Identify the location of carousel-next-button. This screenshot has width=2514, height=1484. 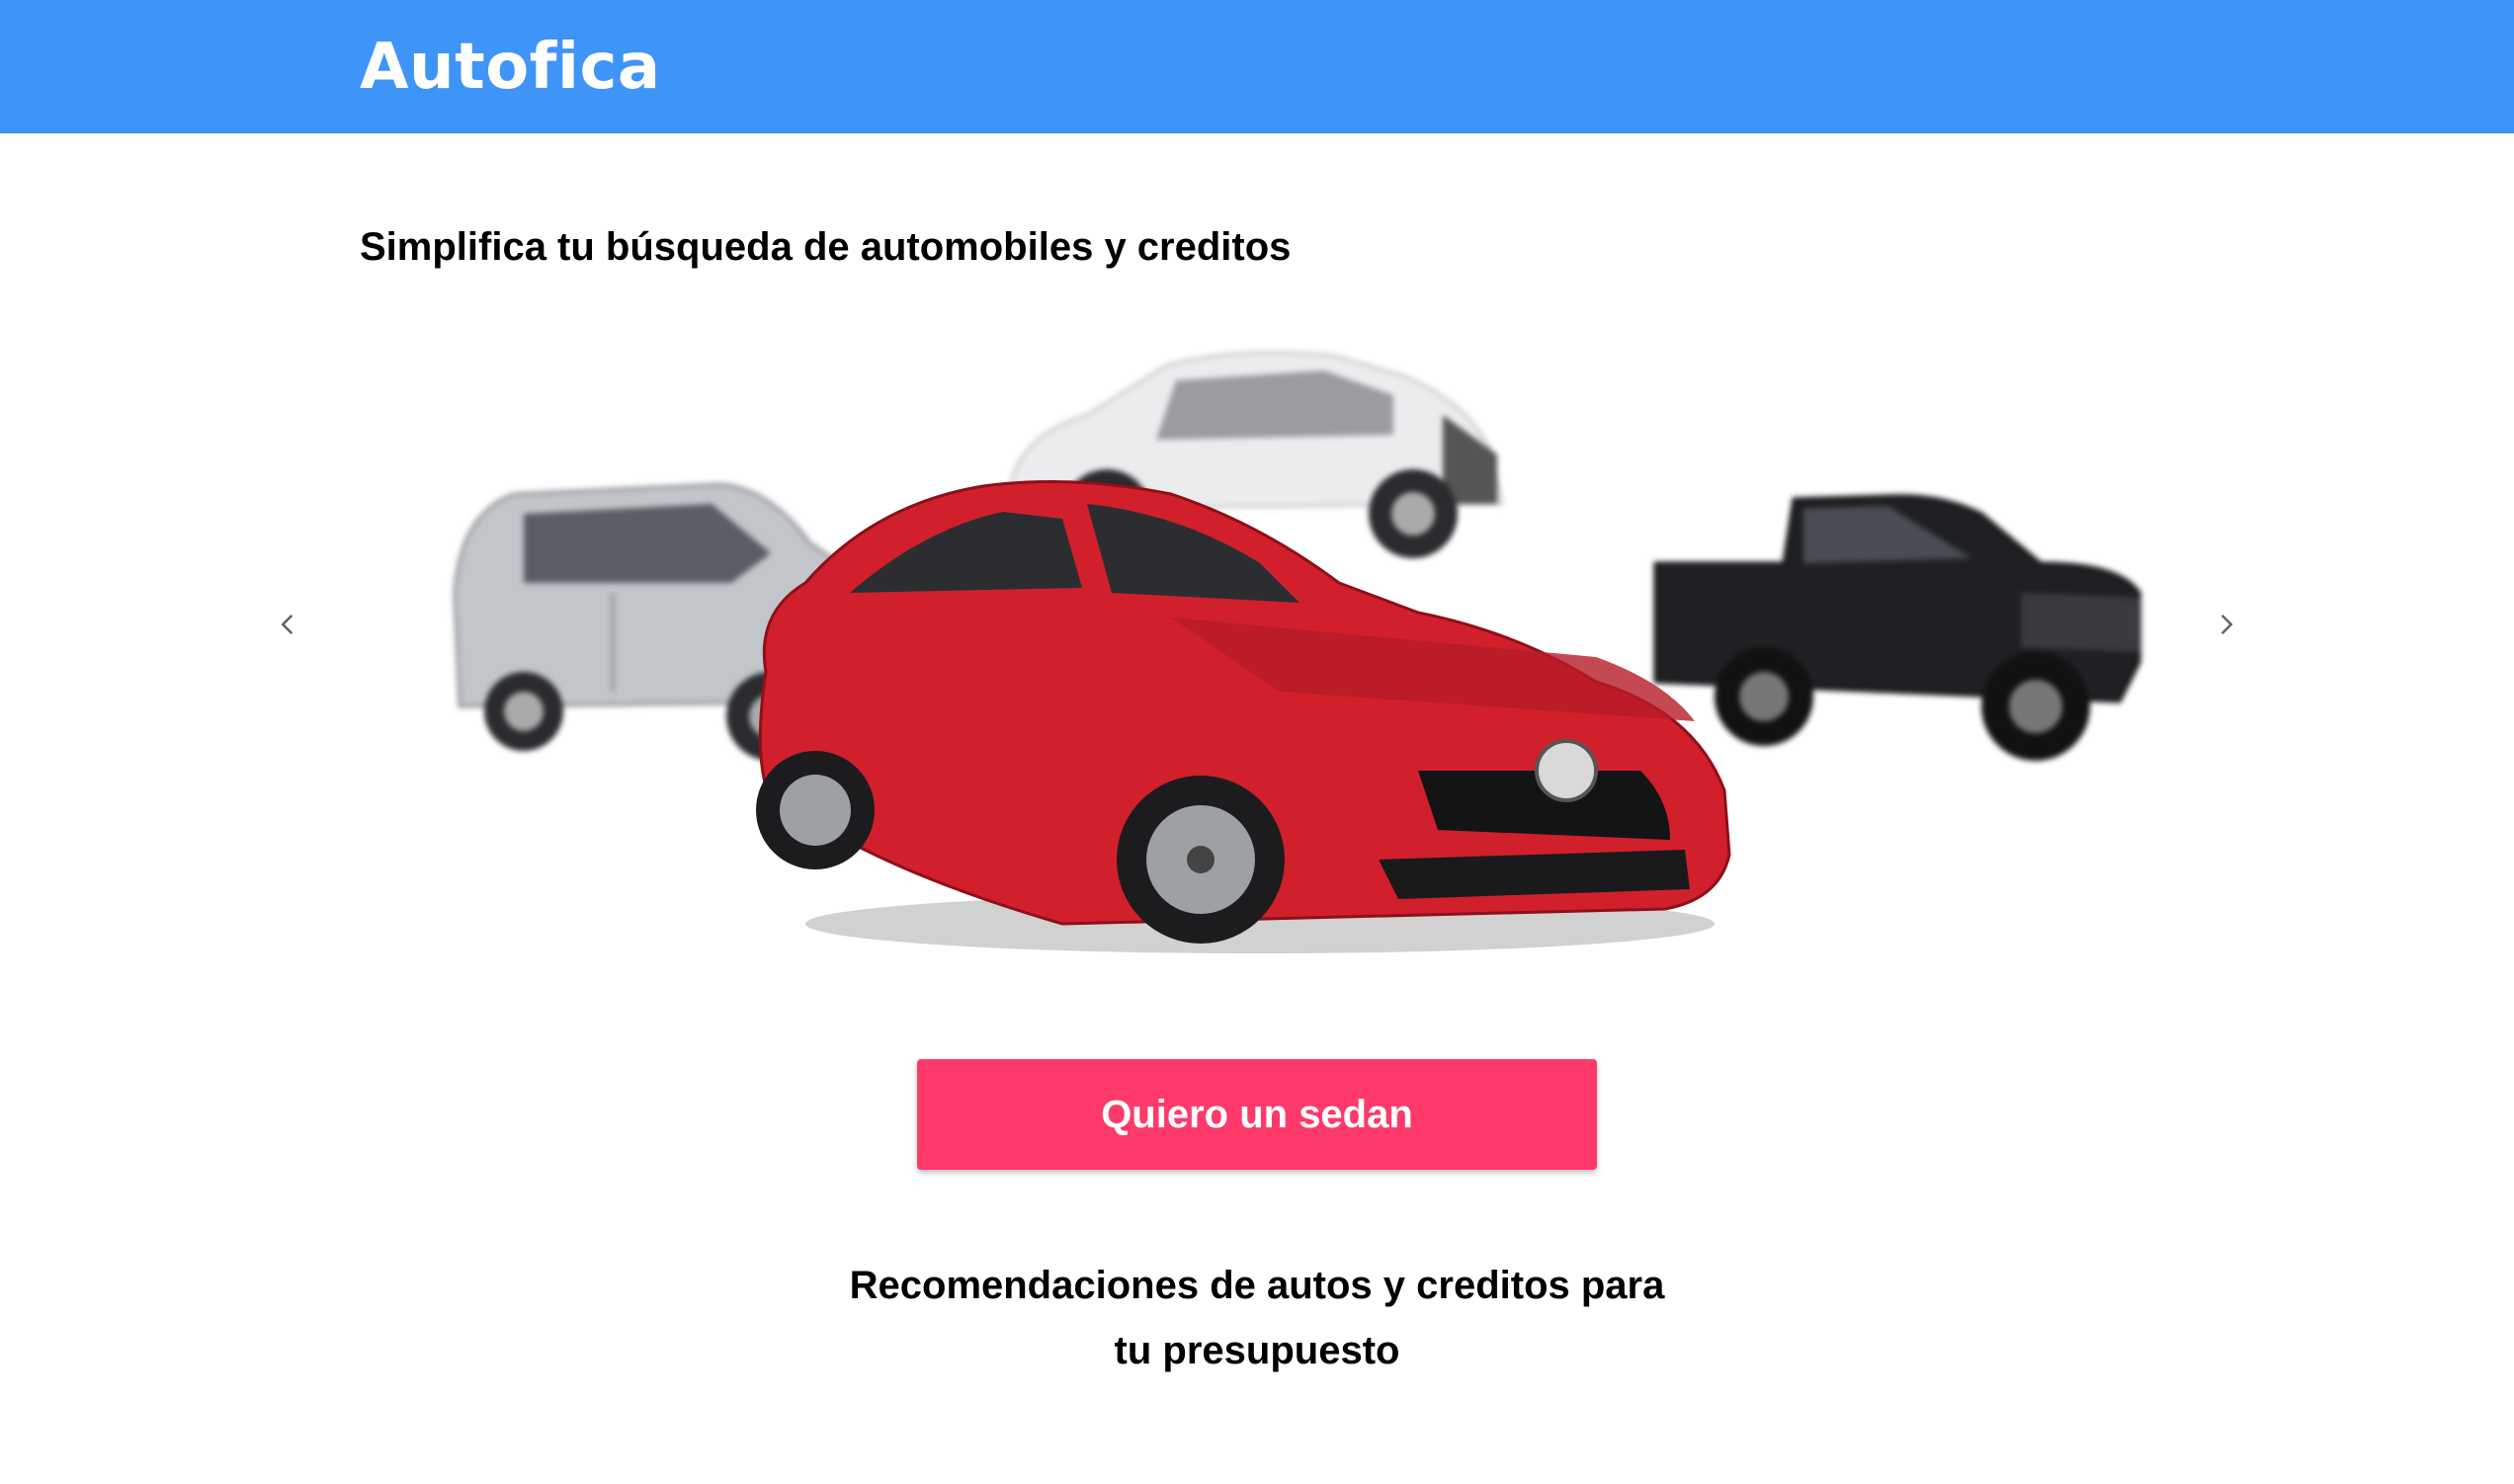
(2225, 624).